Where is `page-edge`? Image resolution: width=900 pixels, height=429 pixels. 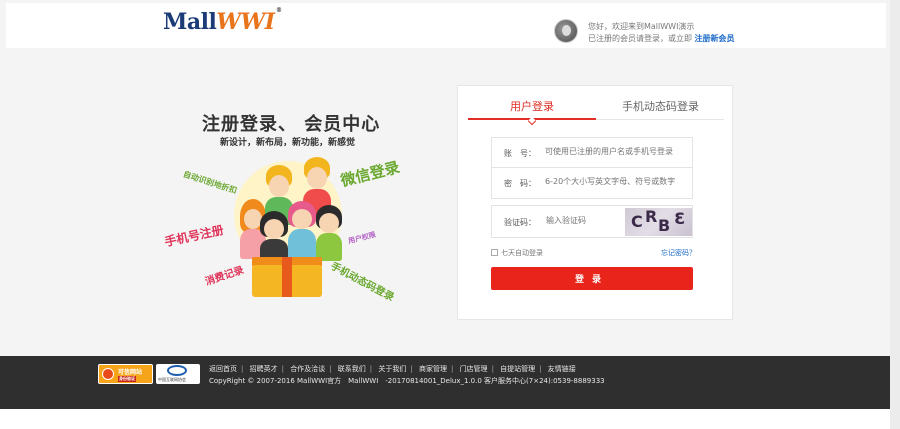 page-edge is located at coordinates (895, 214).